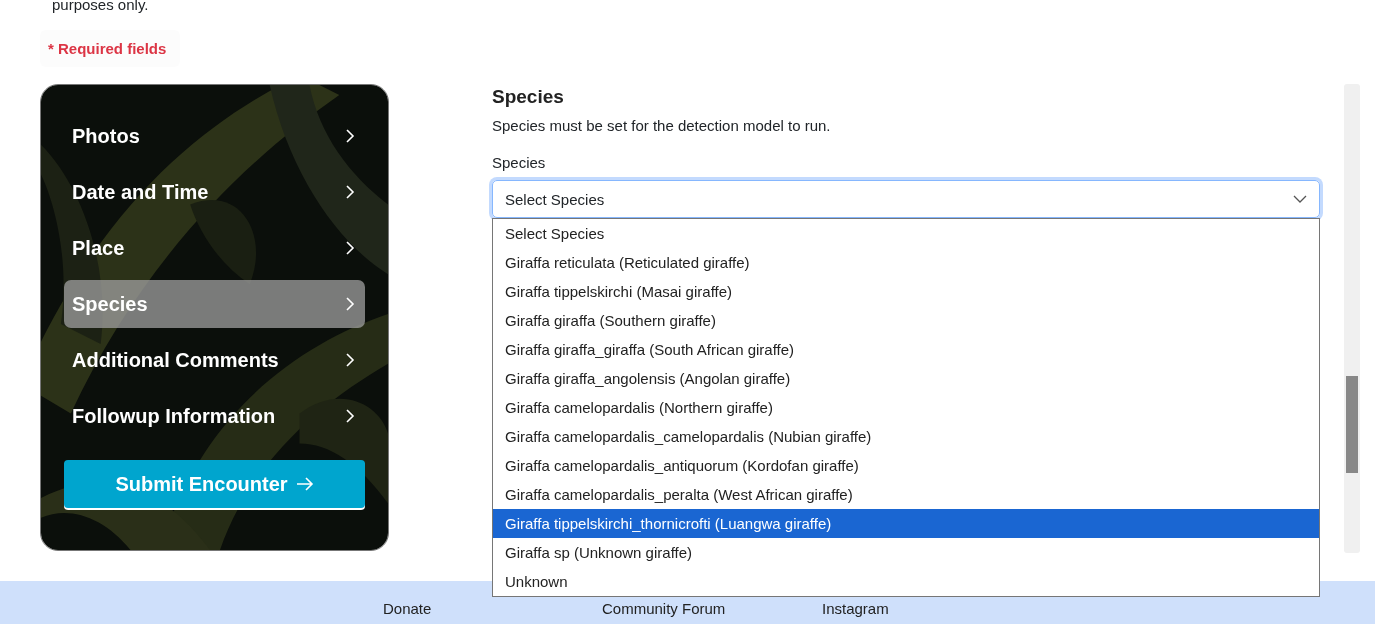  What do you see at coordinates (906, 291) in the screenshot?
I see `dropdown-option: Giraffa tippelskirchi (Masai giraffe)` at bounding box center [906, 291].